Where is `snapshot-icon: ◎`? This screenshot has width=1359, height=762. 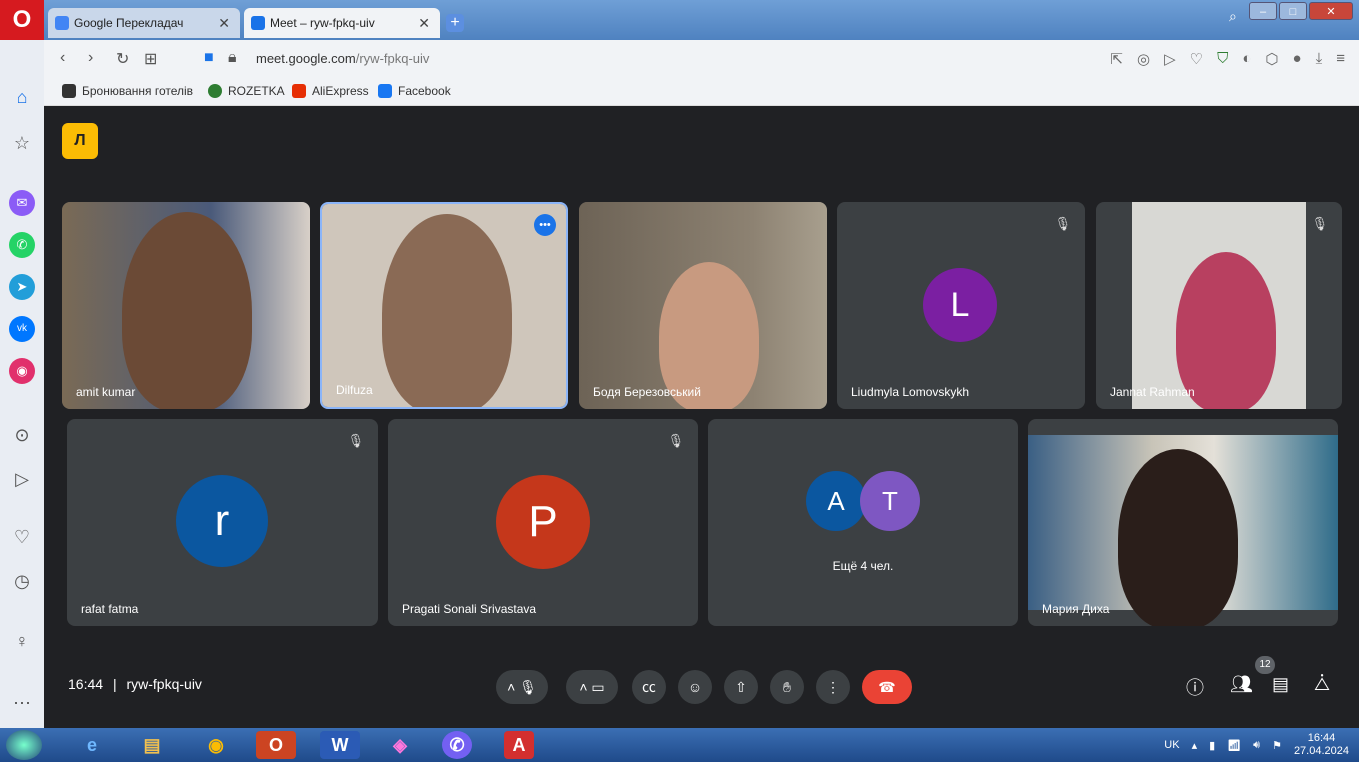 snapshot-icon: ◎ is located at coordinates (1143, 59).